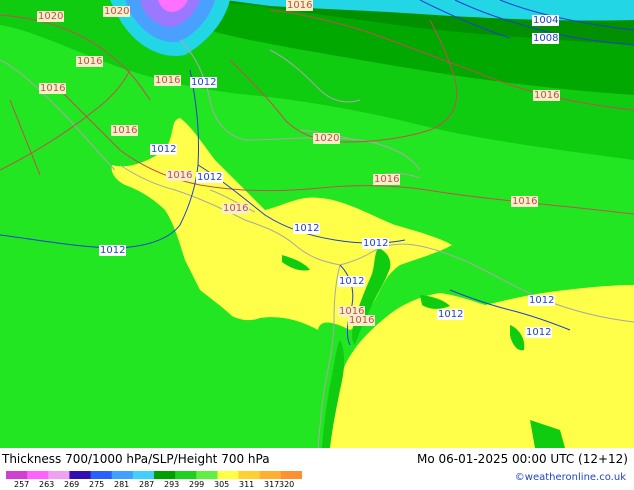 Image resolution: width=634 pixels, height=490 pixels. What do you see at coordinates (22, 484) in the screenshot?
I see `scale-tick-label: 257` at bounding box center [22, 484].